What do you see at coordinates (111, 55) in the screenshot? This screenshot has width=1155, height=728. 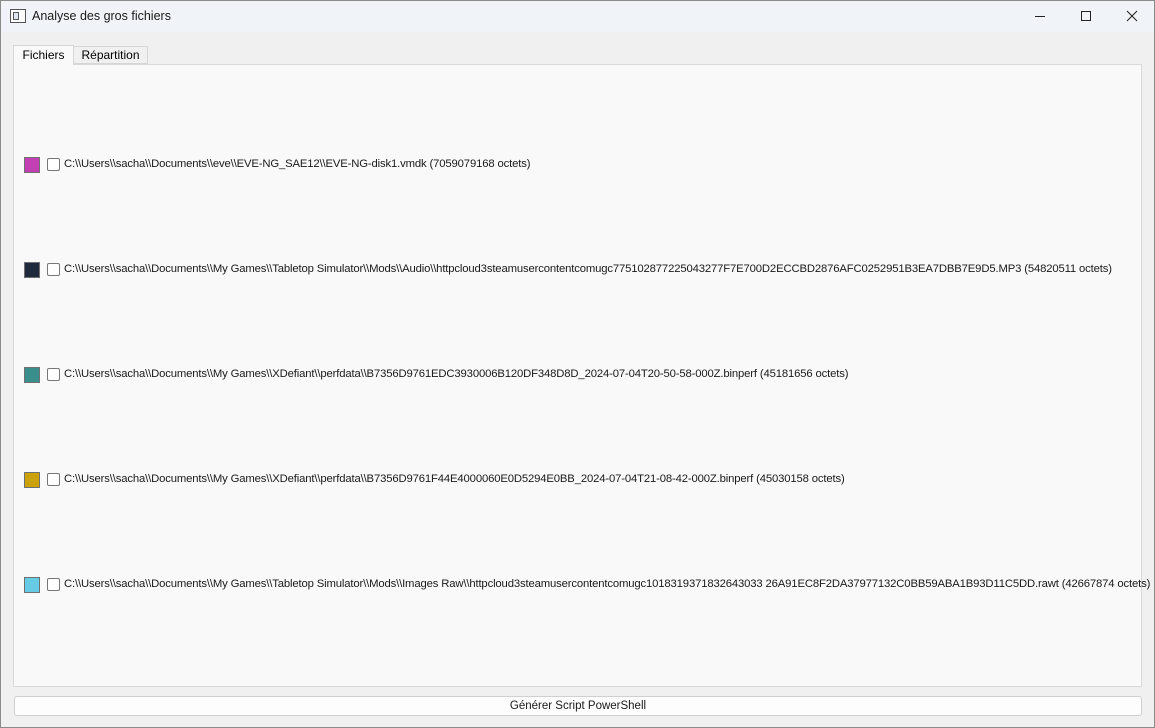 I see `tab-repartition: Répartition` at bounding box center [111, 55].